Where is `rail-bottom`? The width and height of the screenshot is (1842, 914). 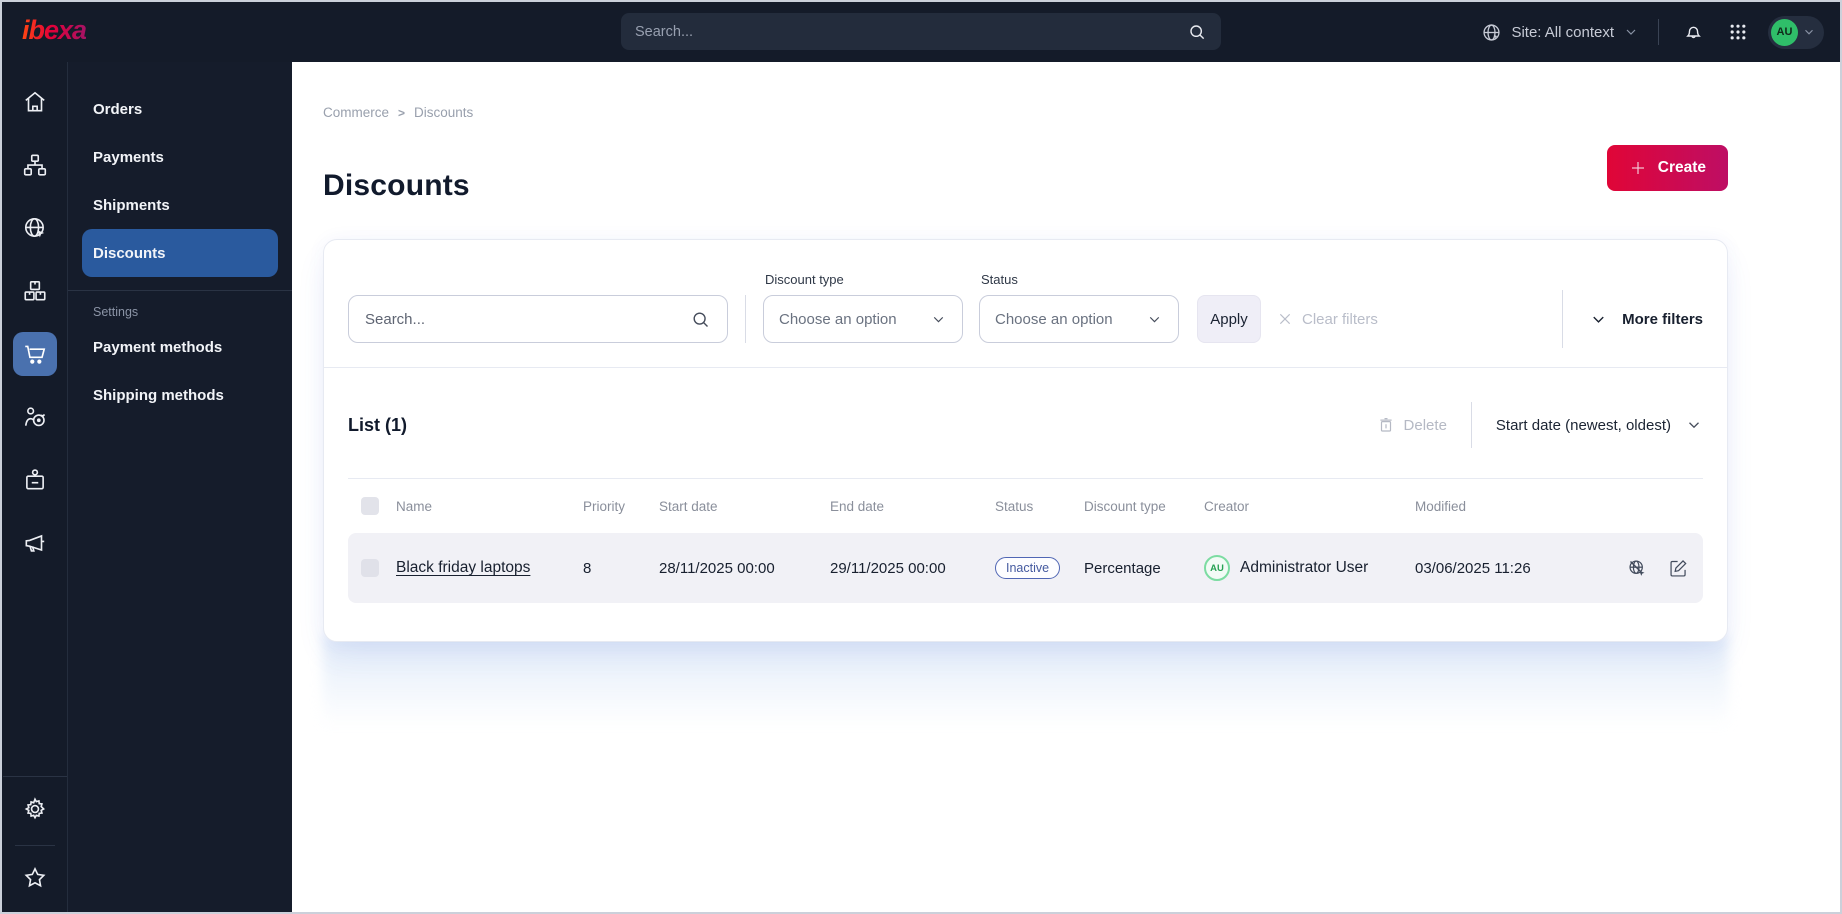 rail-bottom is located at coordinates (34, 839).